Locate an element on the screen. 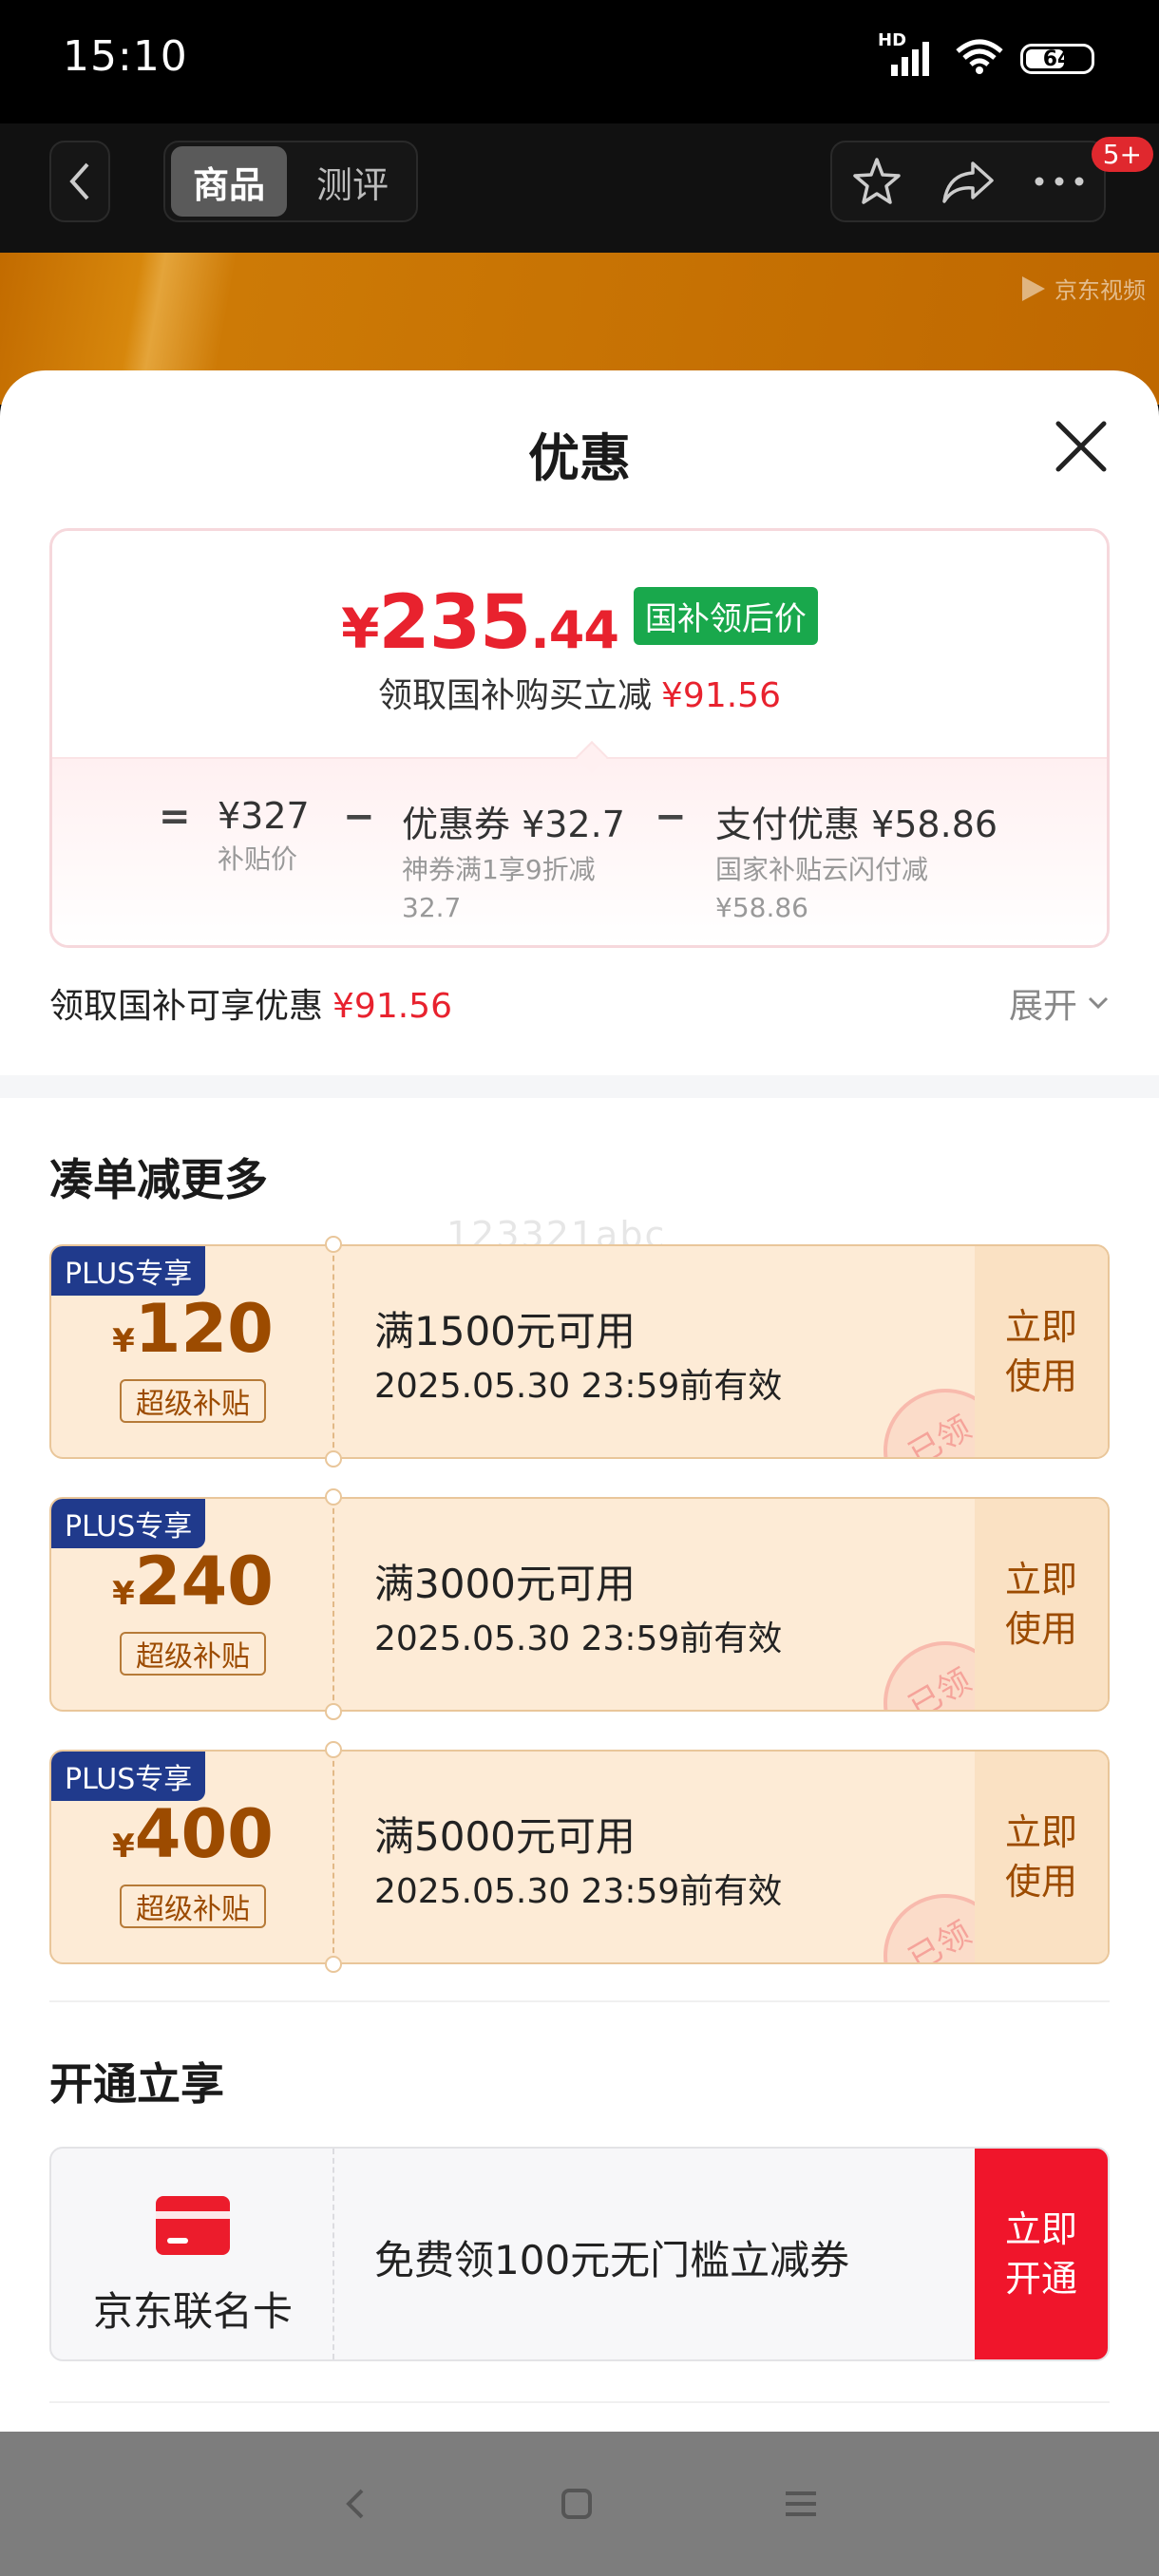 This screenshot has height=2576, width=1159. share-icon is located at coordinates (968, 181).